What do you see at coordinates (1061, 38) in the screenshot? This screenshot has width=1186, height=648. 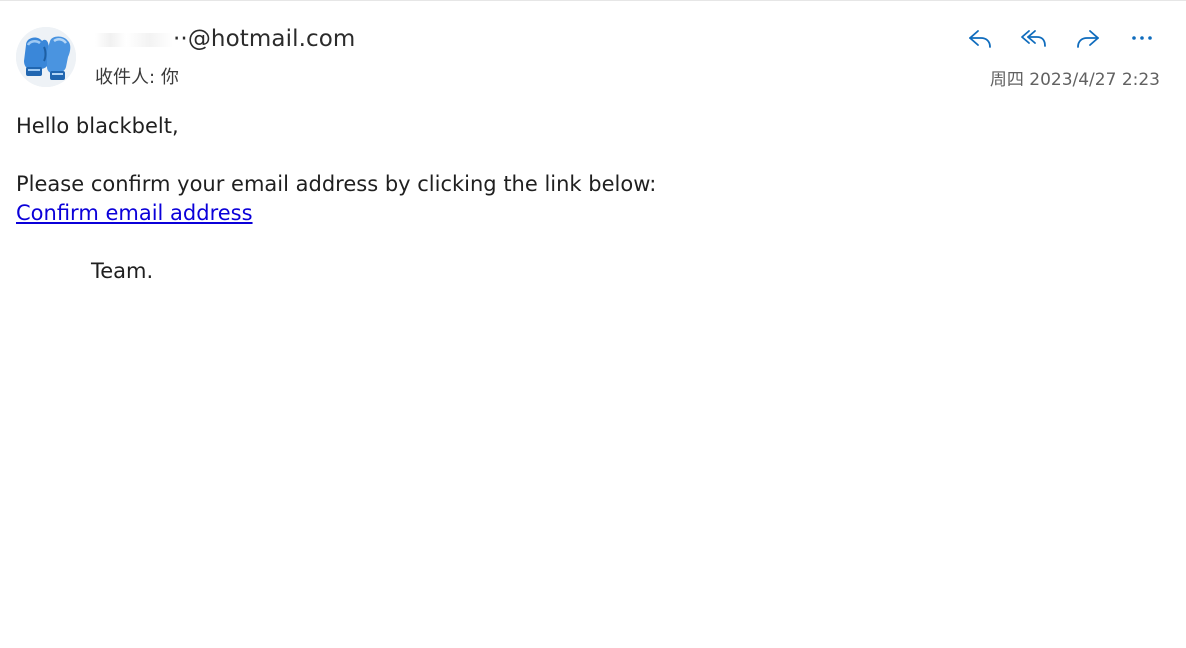 I see `message-actions` at bounding box center [1061, 38].